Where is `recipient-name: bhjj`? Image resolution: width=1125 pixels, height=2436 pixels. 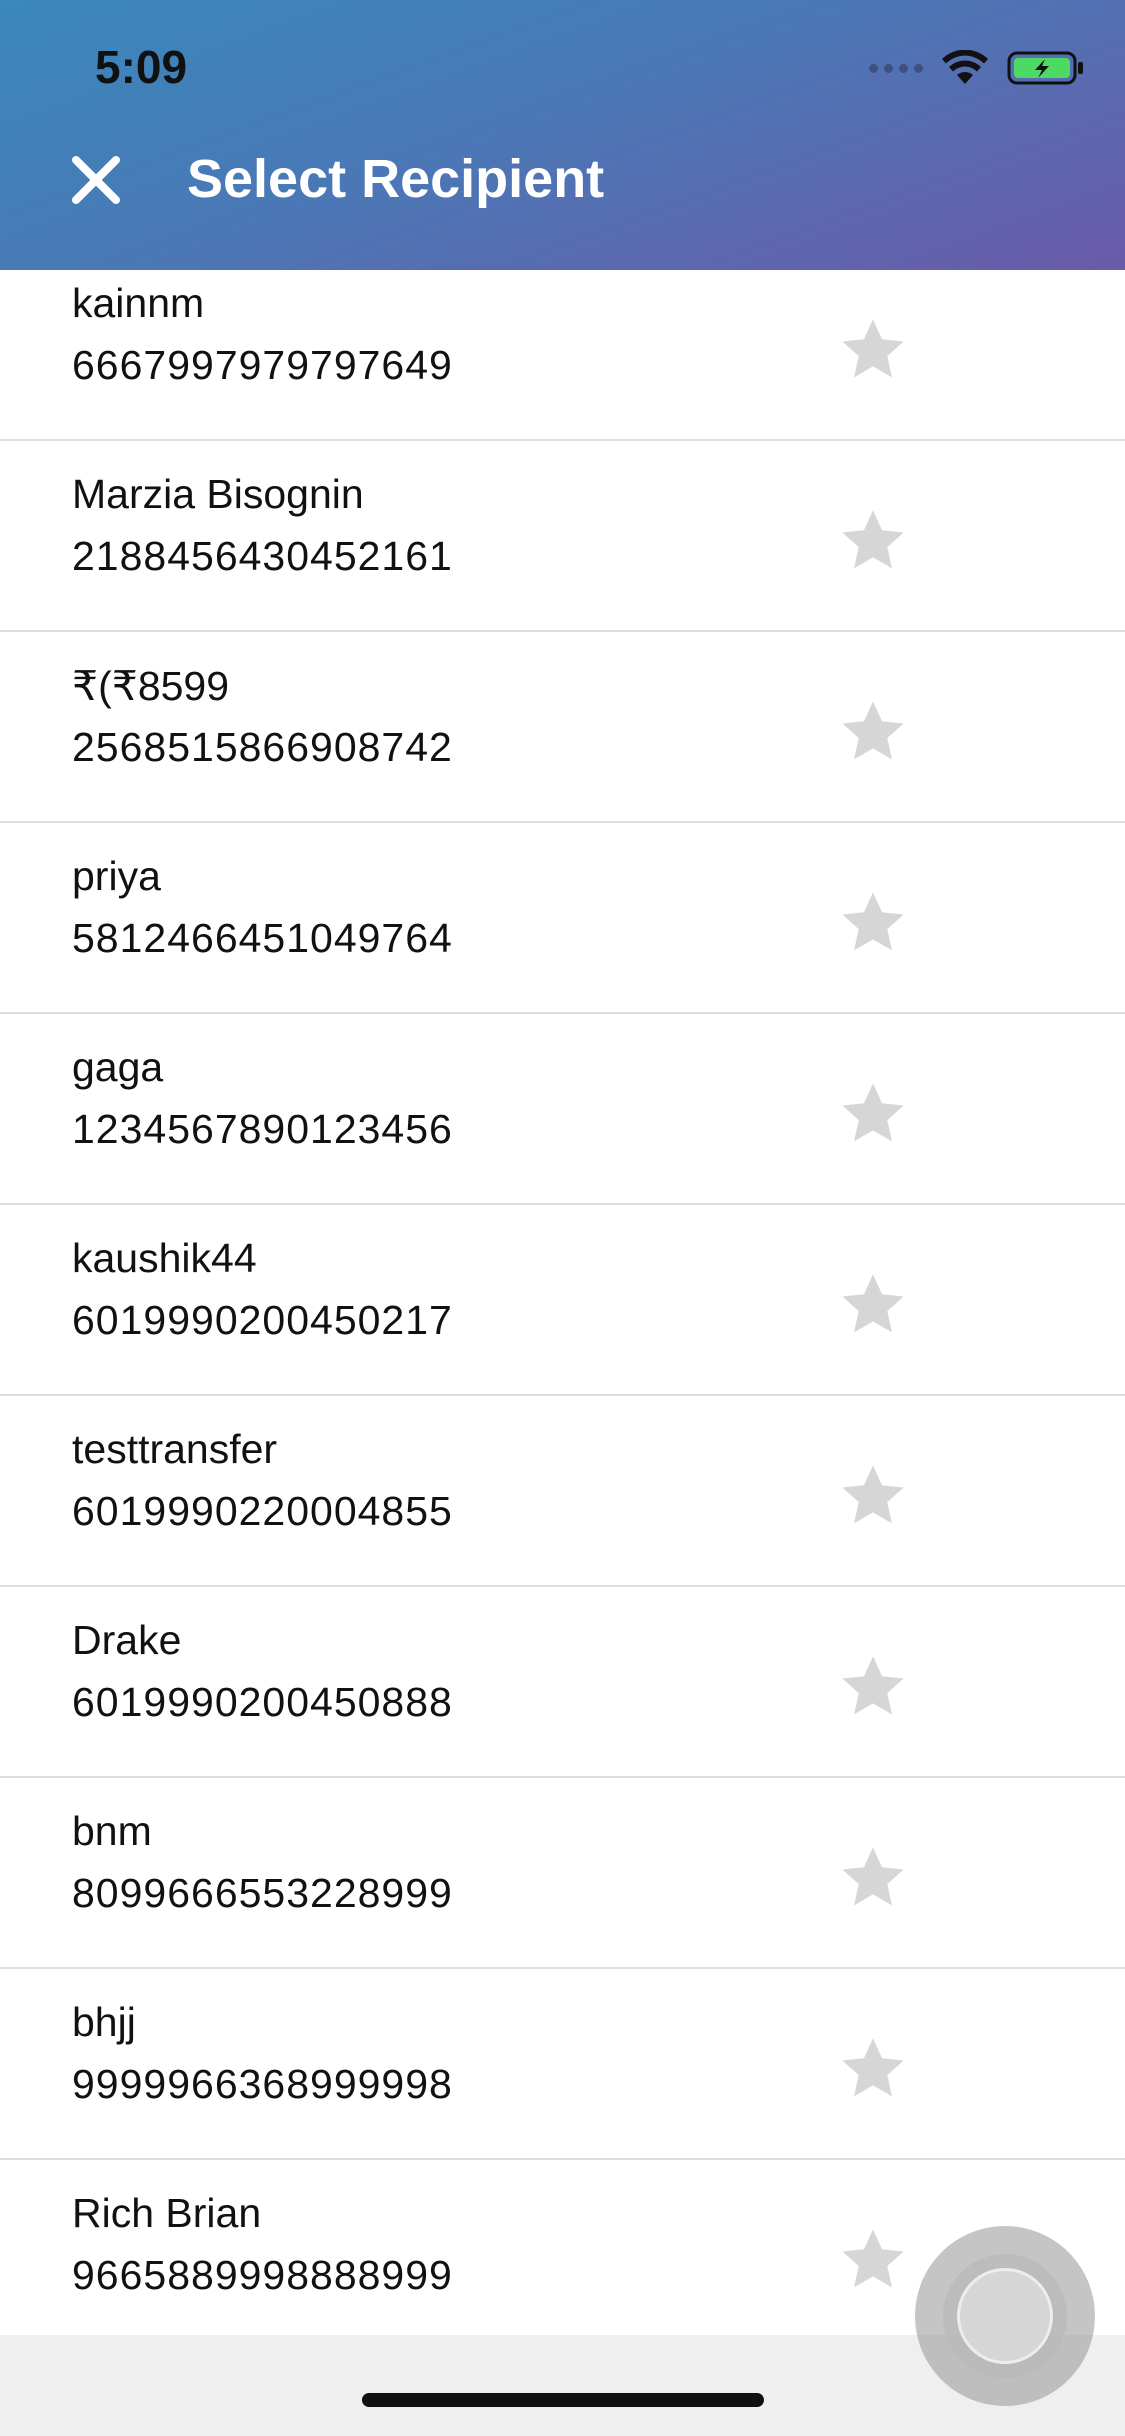 recipient-name: bhjj is located at coordinates (104, 2022).